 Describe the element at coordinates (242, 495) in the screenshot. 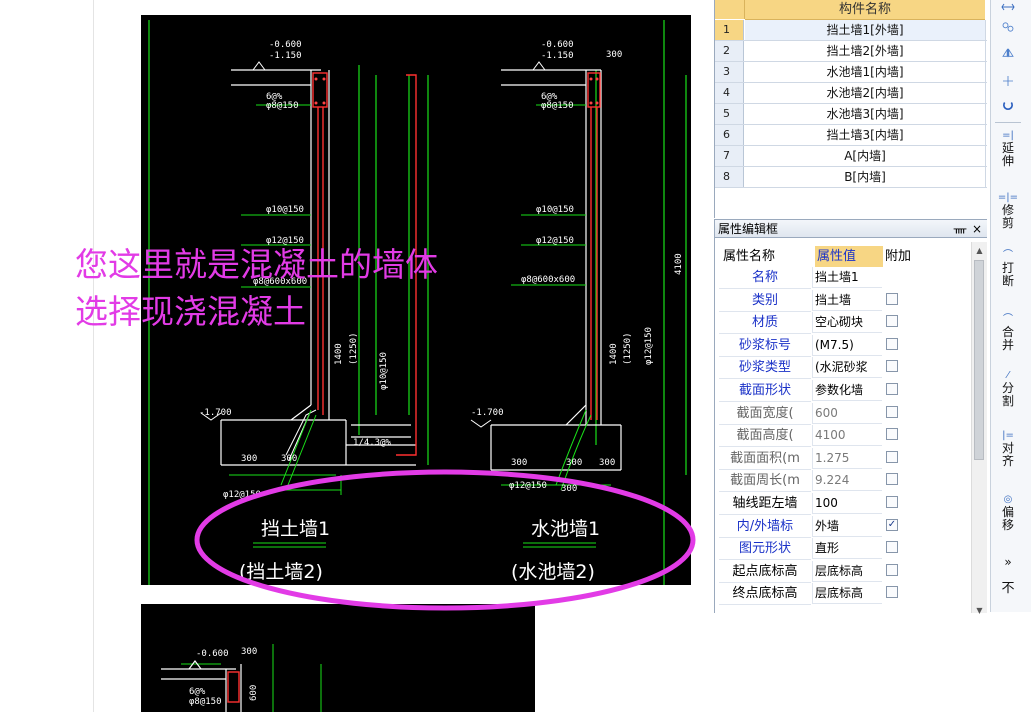

I see `left-label-13: φ12@150` at that location.